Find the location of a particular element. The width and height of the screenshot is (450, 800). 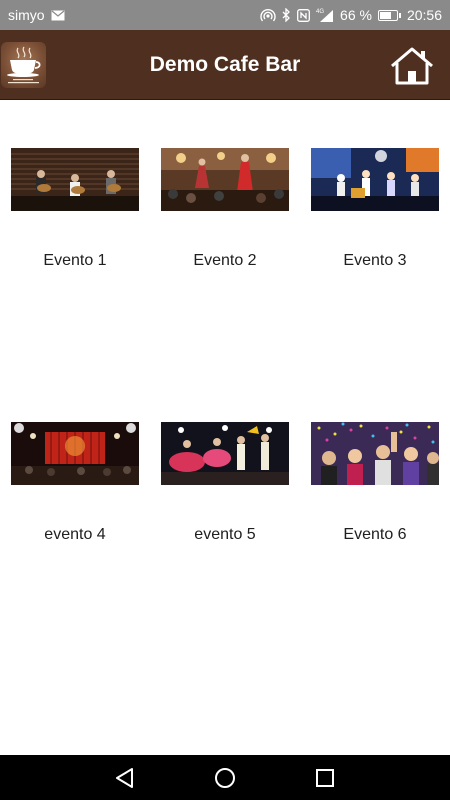

back-triangle-icon is located at coordinates (124, 778).